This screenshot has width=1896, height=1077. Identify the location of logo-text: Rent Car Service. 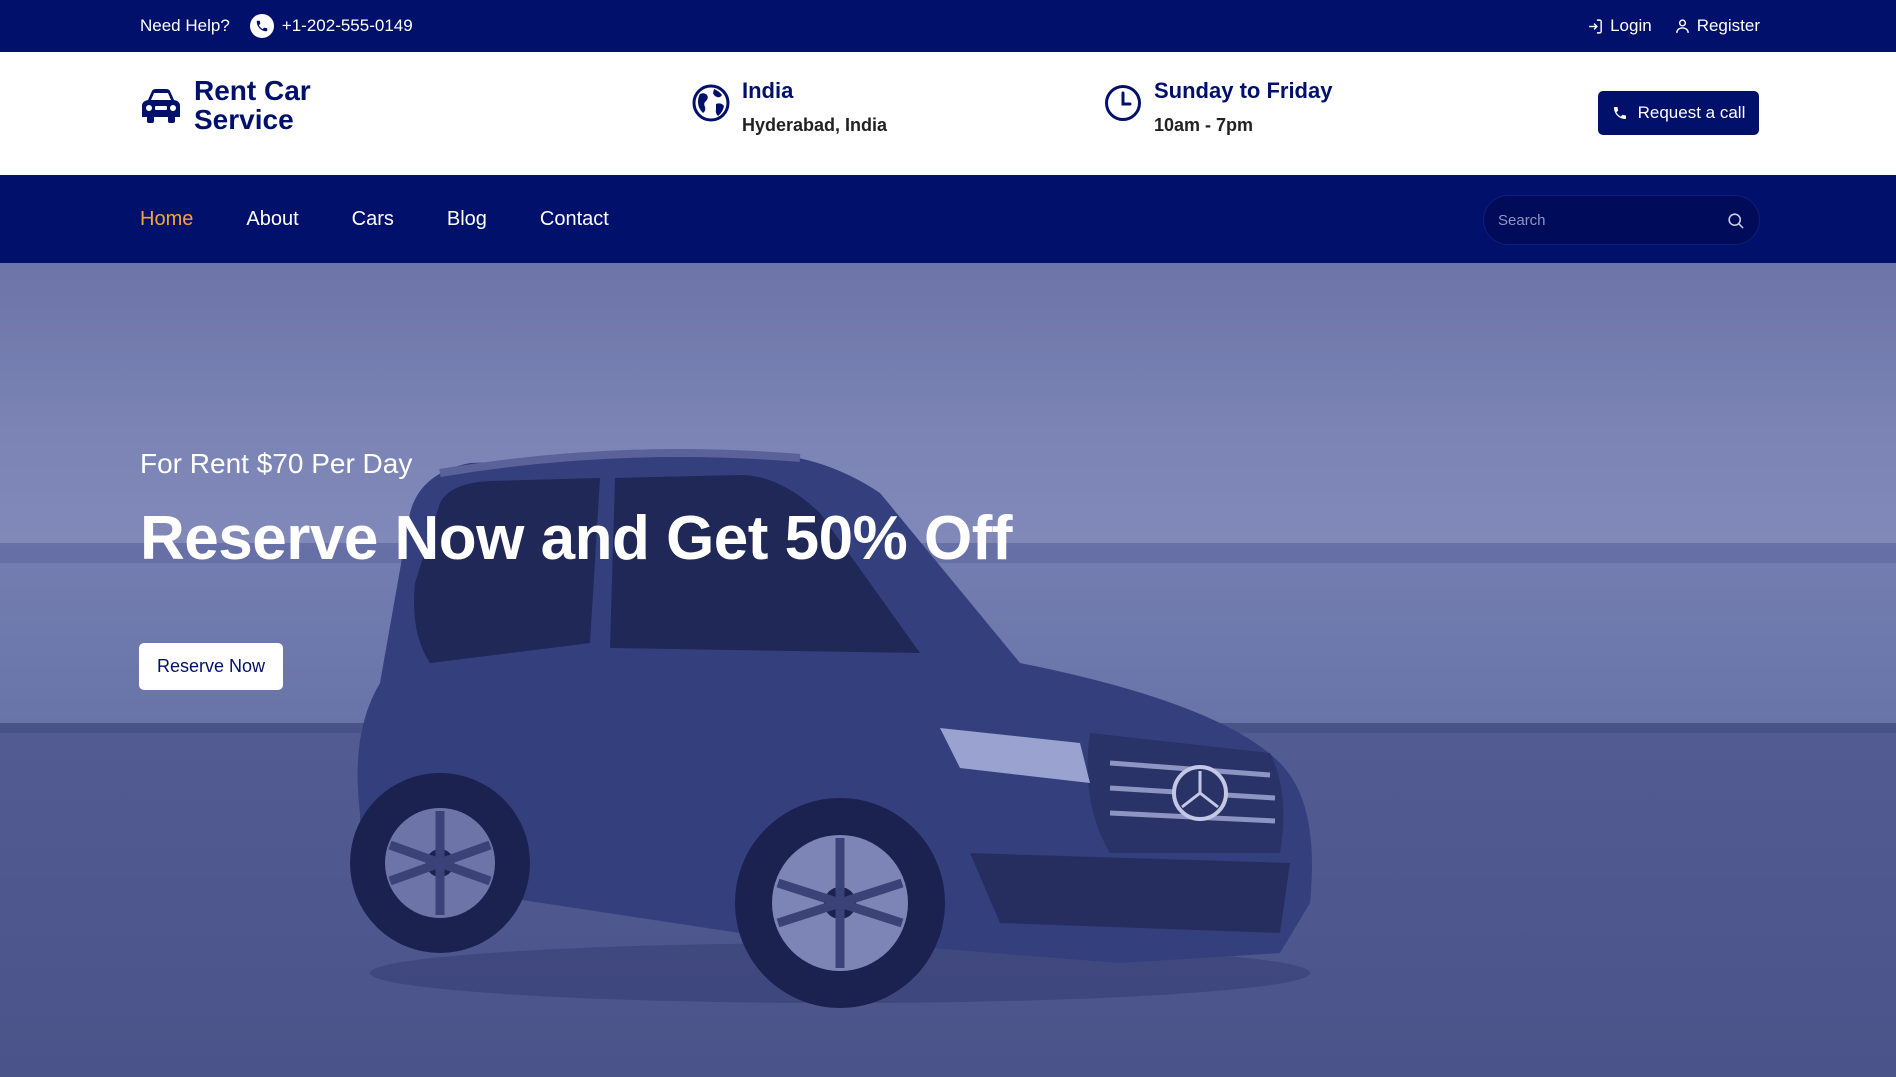
(252, 105).